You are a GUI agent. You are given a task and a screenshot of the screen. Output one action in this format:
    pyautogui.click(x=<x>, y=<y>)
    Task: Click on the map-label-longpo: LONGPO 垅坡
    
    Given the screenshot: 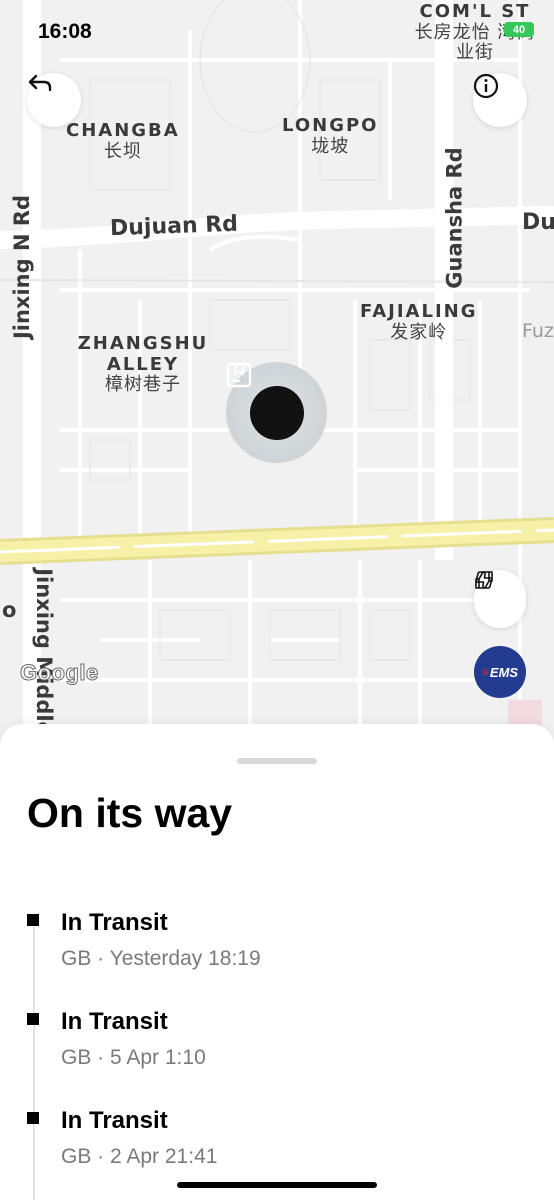 What is the action you would take?
    pyautogui.click(x=330, y=136)
    